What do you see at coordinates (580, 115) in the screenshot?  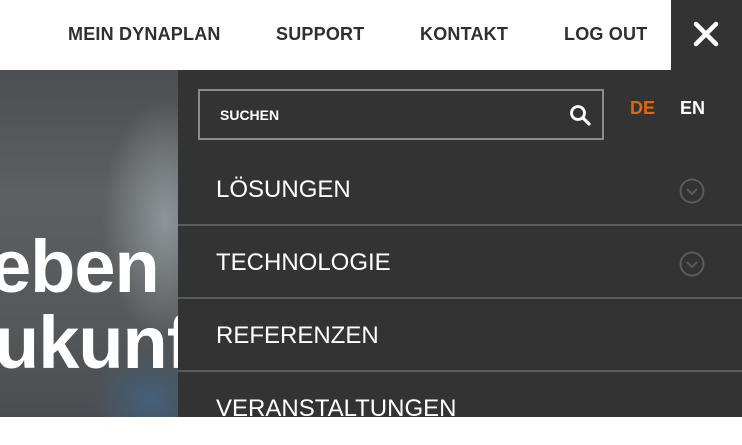 I see `search-icon` at bounding box center [580, 115].